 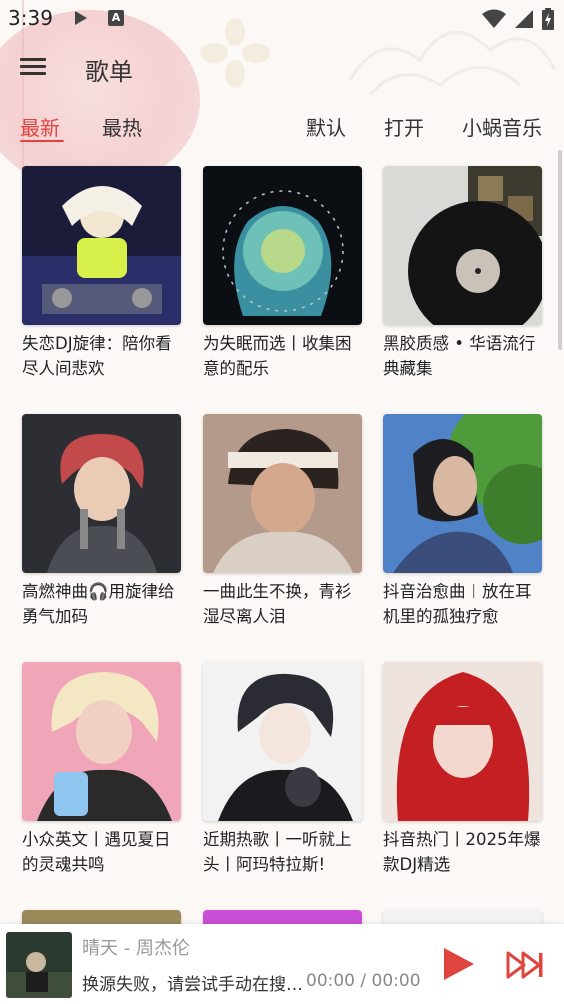 What do you see at coordinates (39, 965) in the screenshot?
I see `now-playing-cover` at bounding box center [39, 965].